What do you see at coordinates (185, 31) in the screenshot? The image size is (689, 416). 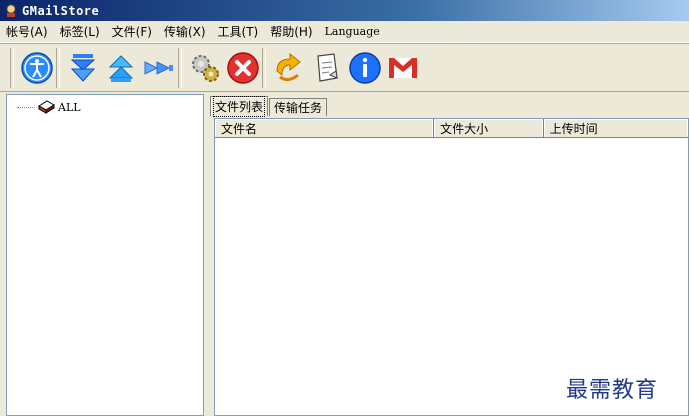 I see `menu-transfer: 传输(X)` at bounding box center [185, 31].